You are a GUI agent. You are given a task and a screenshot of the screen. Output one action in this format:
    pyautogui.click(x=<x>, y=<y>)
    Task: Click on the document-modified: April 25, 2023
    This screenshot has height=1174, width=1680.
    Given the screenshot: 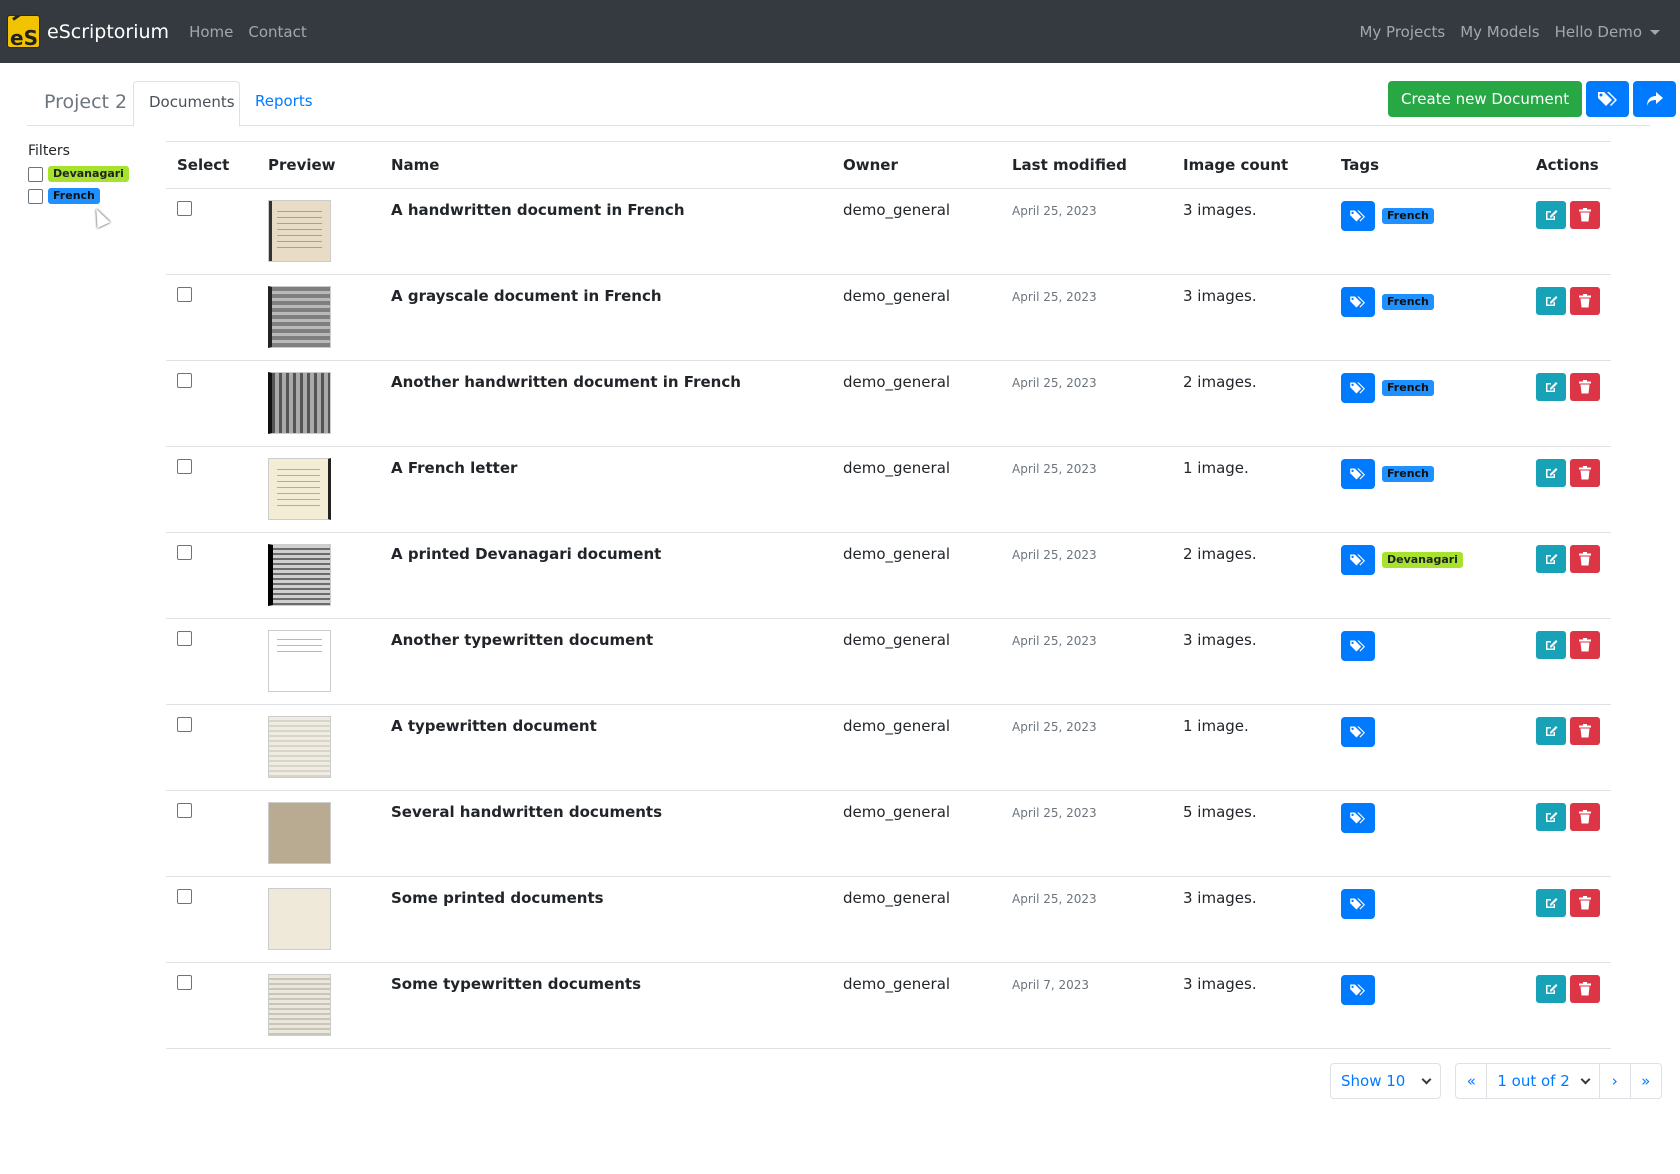 What is the action you would take?
    pyautogui.click(x=1054, y=899)
    